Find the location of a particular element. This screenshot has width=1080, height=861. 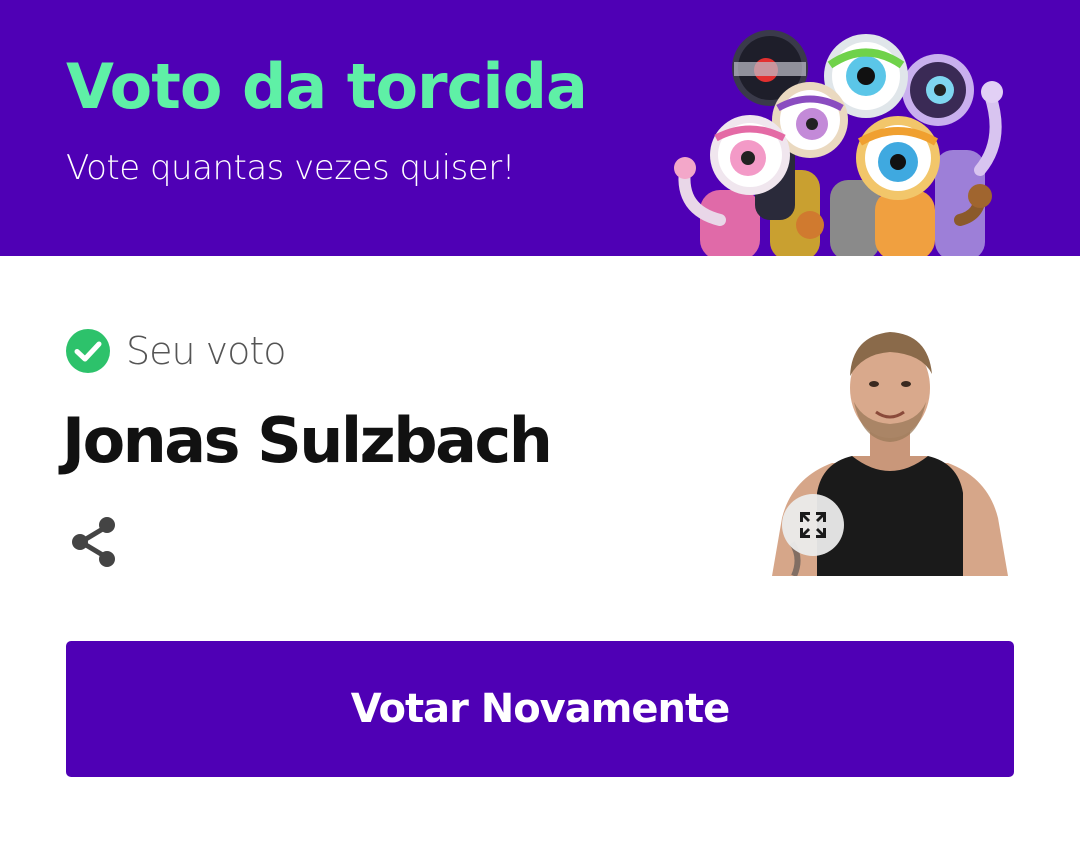

candidate-name: Jonas Sulzbach is located at coordinates (307, 440).